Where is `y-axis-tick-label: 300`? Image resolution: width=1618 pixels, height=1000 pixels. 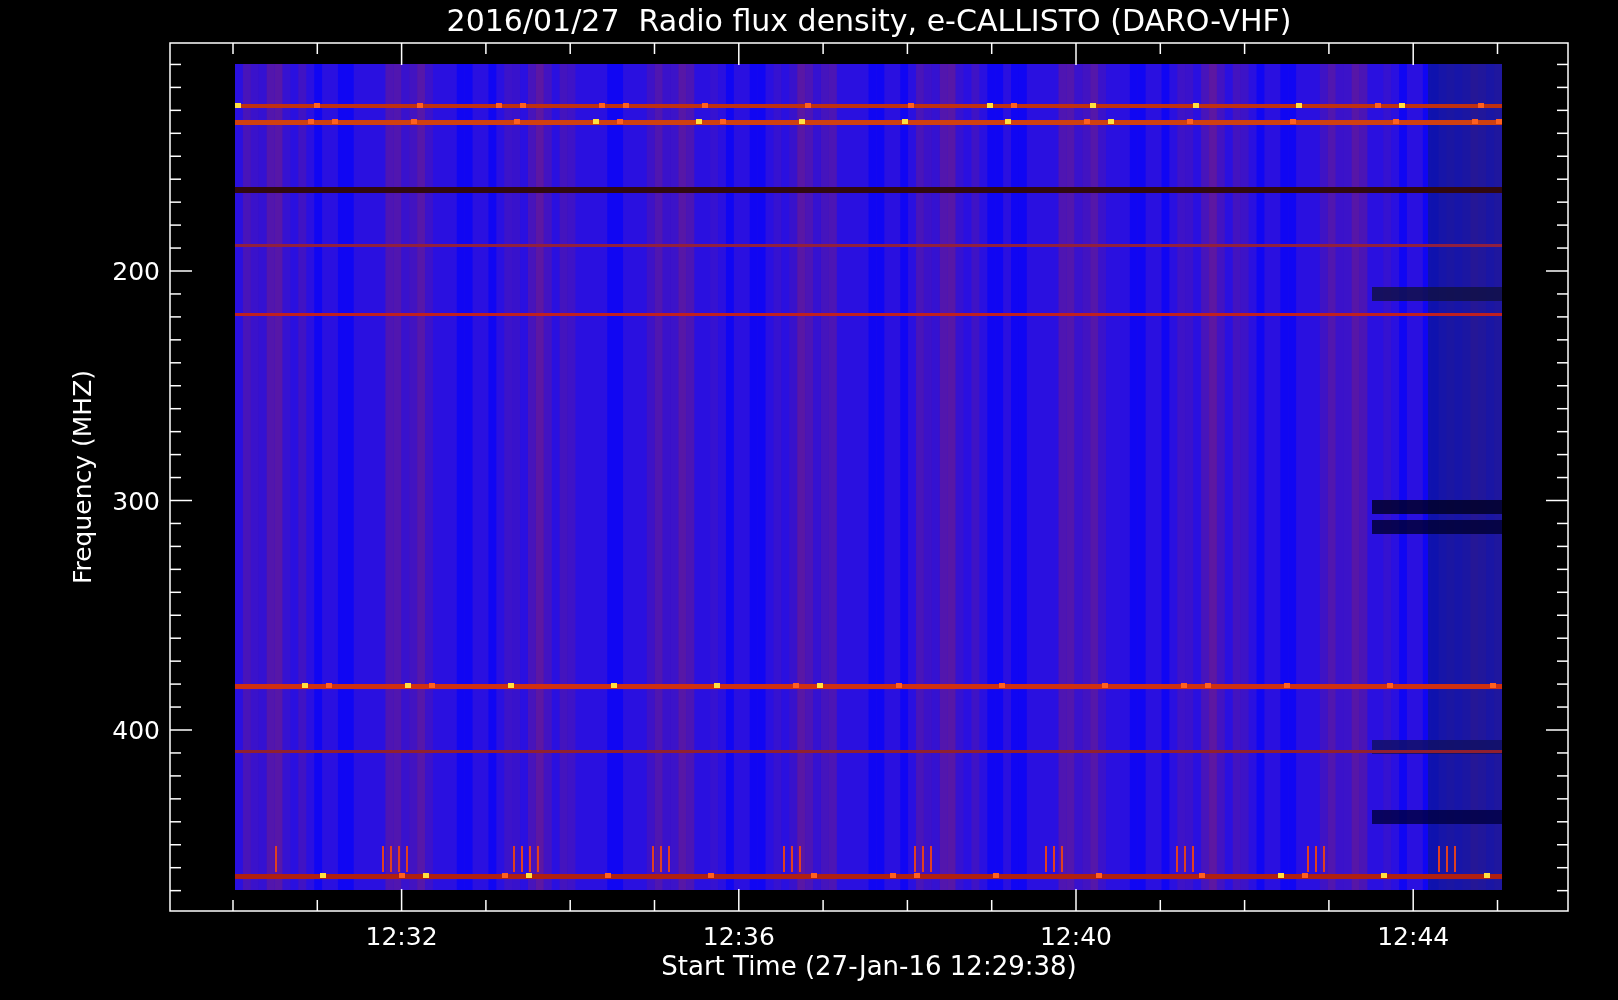 y-axis-tick-label: 300 is located at coordinates (136, 501).